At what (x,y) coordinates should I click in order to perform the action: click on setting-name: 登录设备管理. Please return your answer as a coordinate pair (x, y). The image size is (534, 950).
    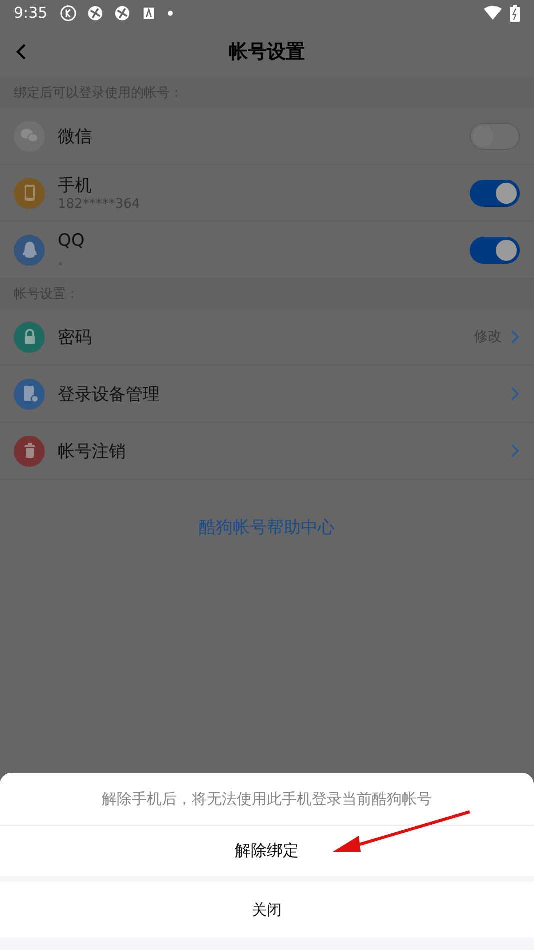
    Looking at the image, I should click on (109, 394).